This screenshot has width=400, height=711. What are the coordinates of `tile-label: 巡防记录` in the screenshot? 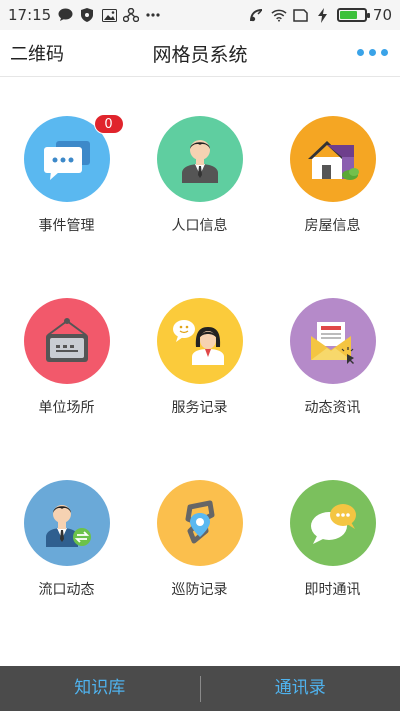 It's located at (199, 590).